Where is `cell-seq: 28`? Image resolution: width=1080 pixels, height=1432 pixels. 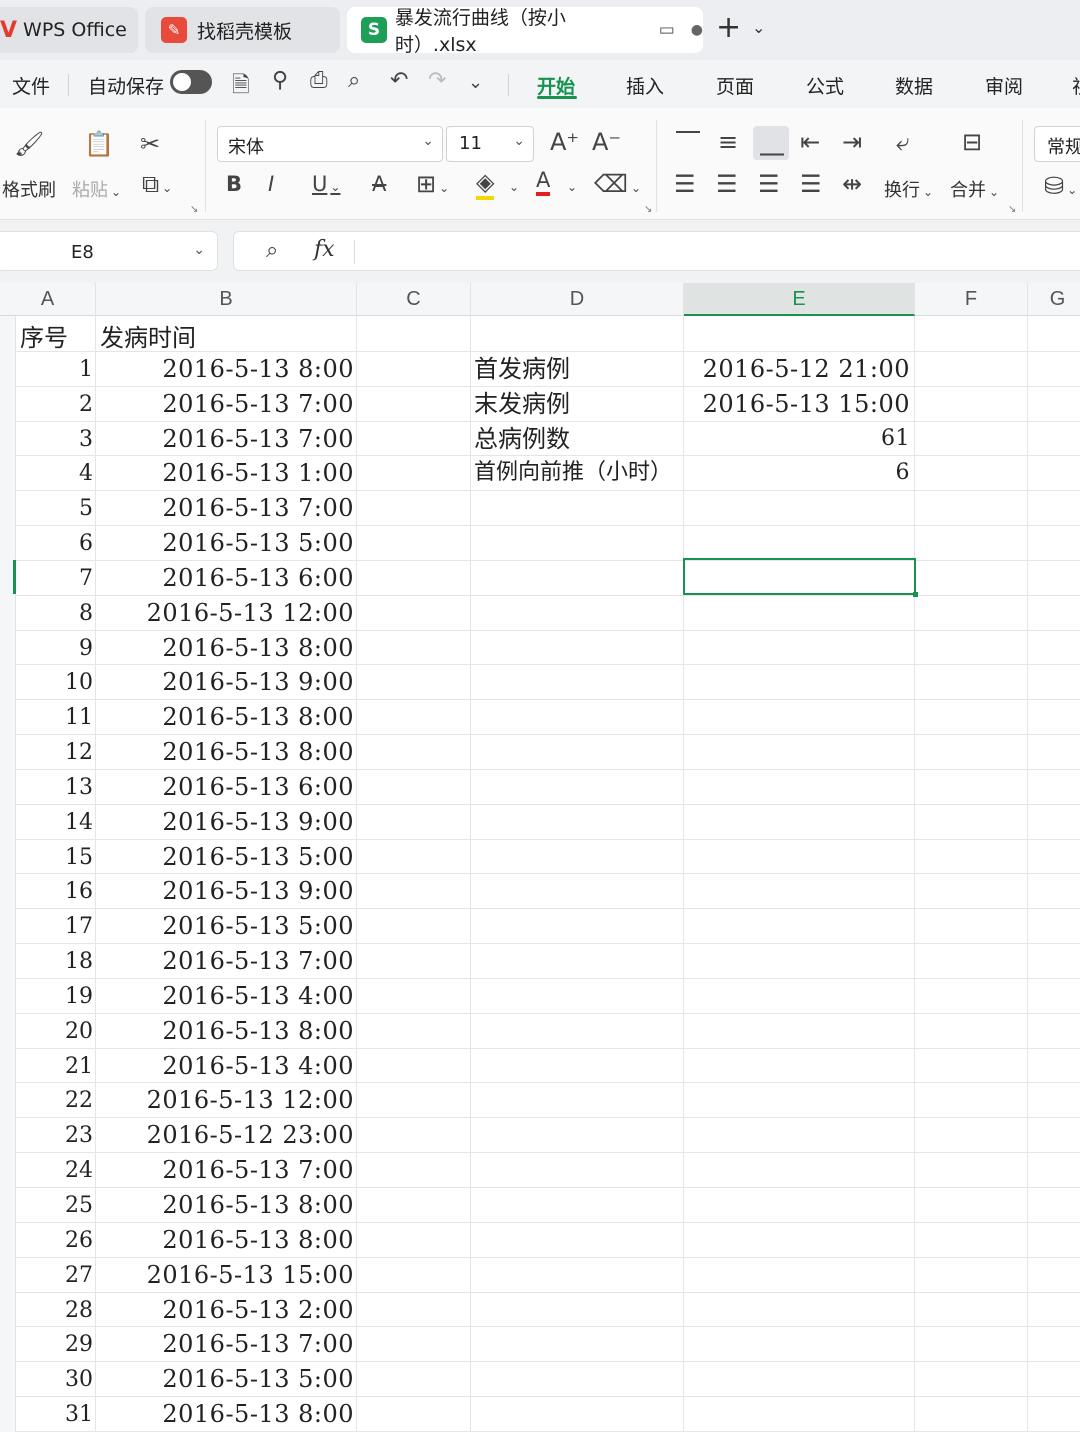
cell-seq: 28 is located at coordinates (54, 1310).